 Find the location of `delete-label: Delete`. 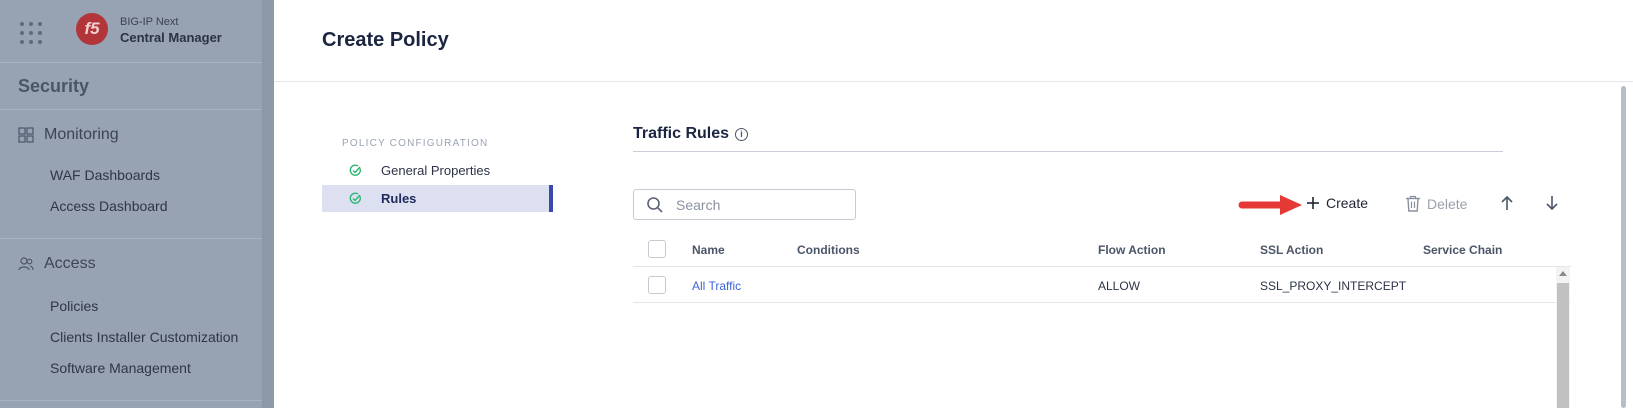

delete-label: Delete is located at coordinates (1447, 203).